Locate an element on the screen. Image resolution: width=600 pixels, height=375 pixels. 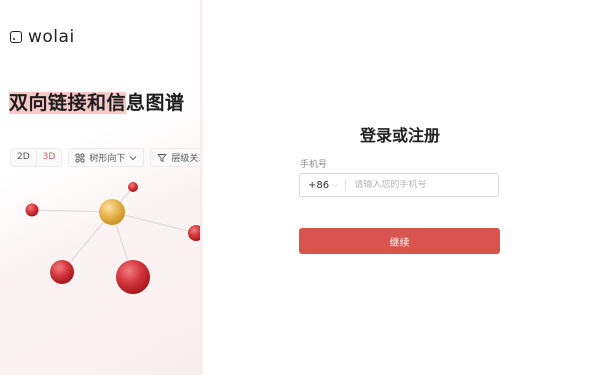
country-code-select: +86 ⌵ is located at coordinates (322, 185).